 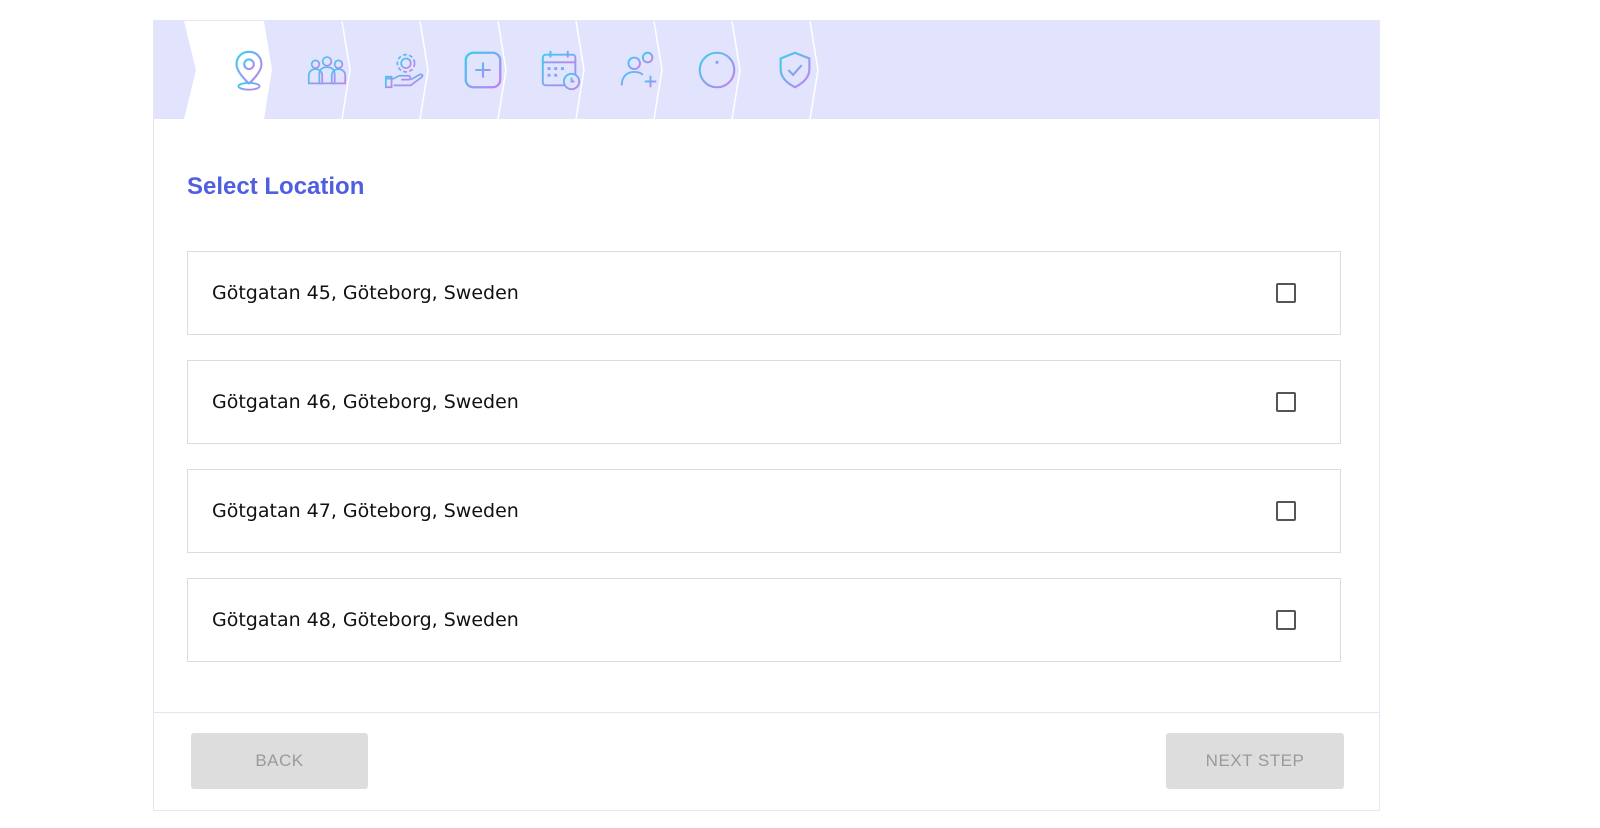 I want to click on step-info, so click(x=717, y=70).